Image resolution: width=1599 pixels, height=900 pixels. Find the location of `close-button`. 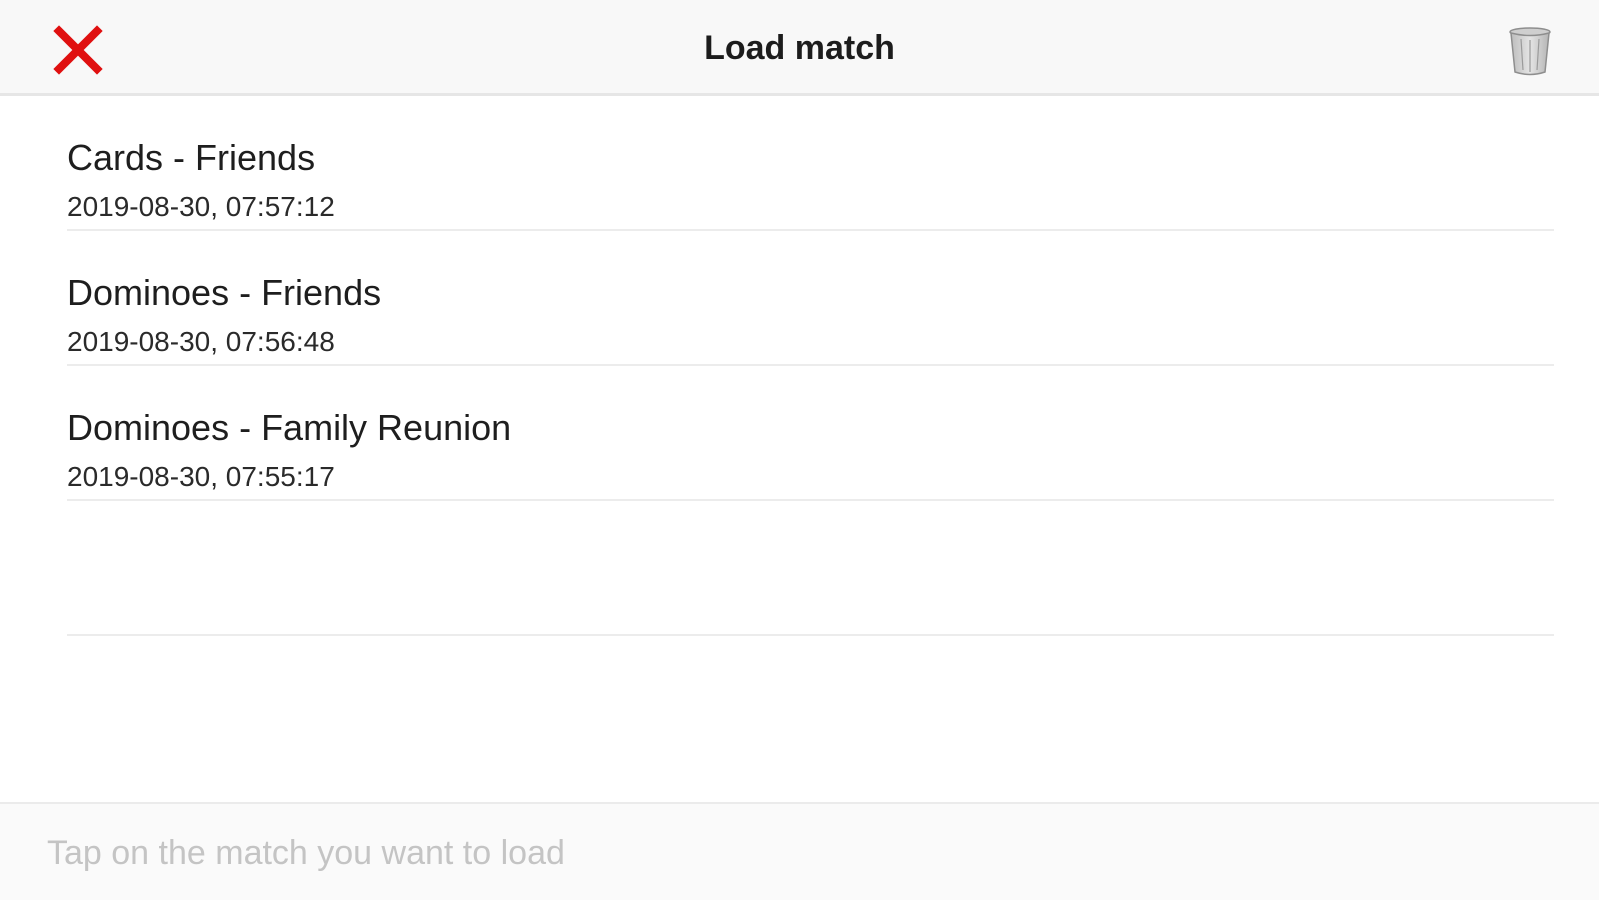

close-button is located at coordinates (78, 50).